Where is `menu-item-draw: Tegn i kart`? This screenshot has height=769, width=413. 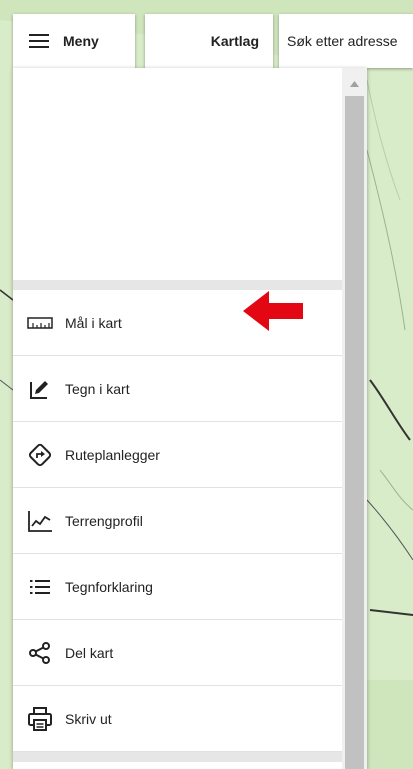 menu-item-draw: Tegn i kart is located at coordinates (177, 389).